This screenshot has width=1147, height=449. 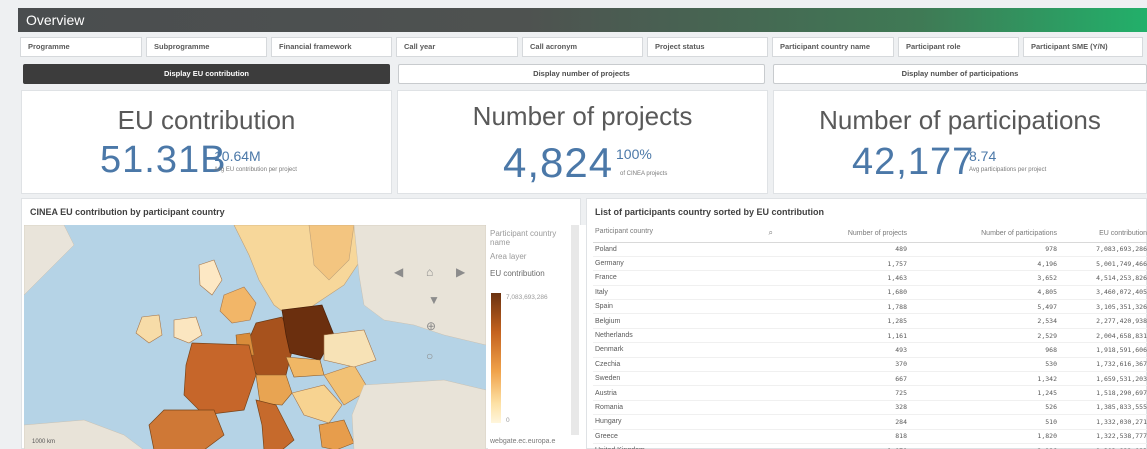 I want to click on cell-participations: 526, so click(x=988, y=408).